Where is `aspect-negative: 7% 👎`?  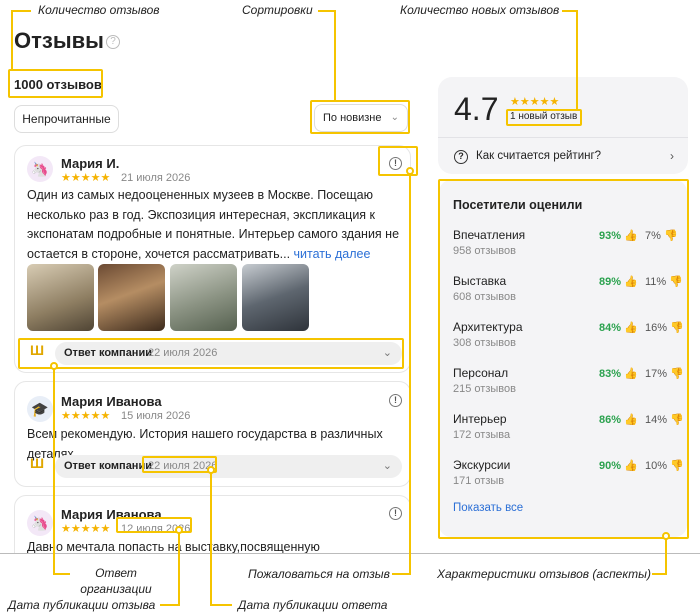
aspect-negative: 7% 👎 is located at coordinates (661, 236).